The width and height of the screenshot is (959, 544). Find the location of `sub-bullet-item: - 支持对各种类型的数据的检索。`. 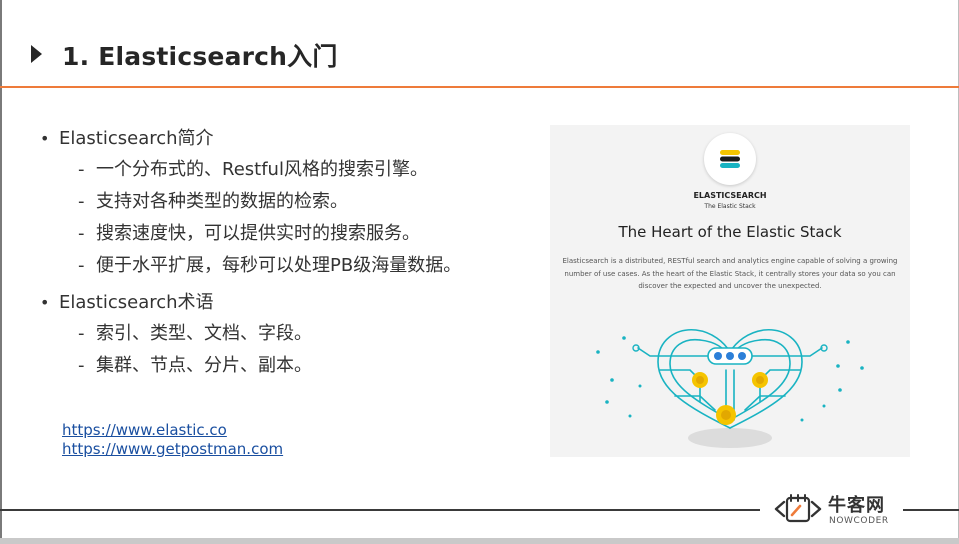

sub-bullet-item: - 支持对各种类型的数据的检索。 is located at coordinates (280, 202).